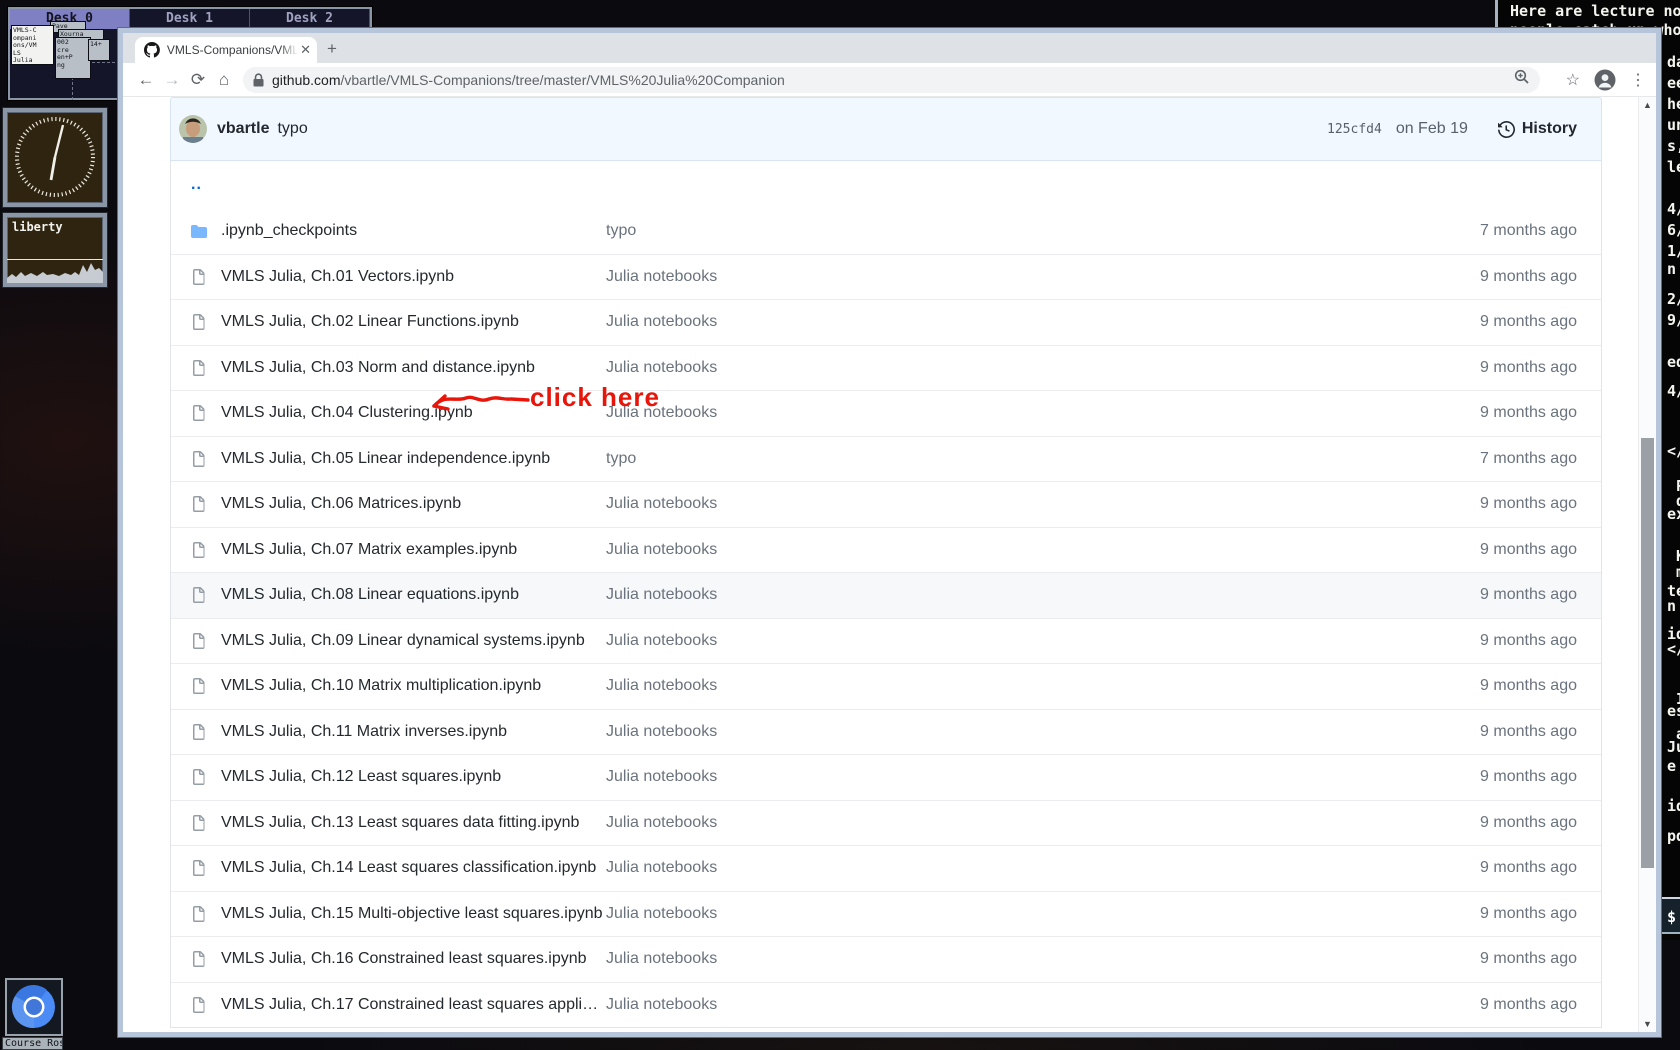  I want to click on terminal-side-line: ex, so click(1673, 514).